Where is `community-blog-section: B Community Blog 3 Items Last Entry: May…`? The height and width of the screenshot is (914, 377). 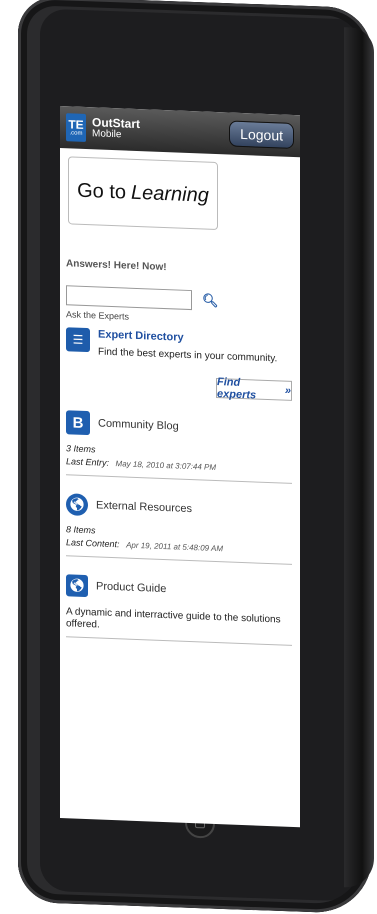
community-blog-section: B Community Blog 3 Items Last Entry: May… is located at coordinates (179, 447).